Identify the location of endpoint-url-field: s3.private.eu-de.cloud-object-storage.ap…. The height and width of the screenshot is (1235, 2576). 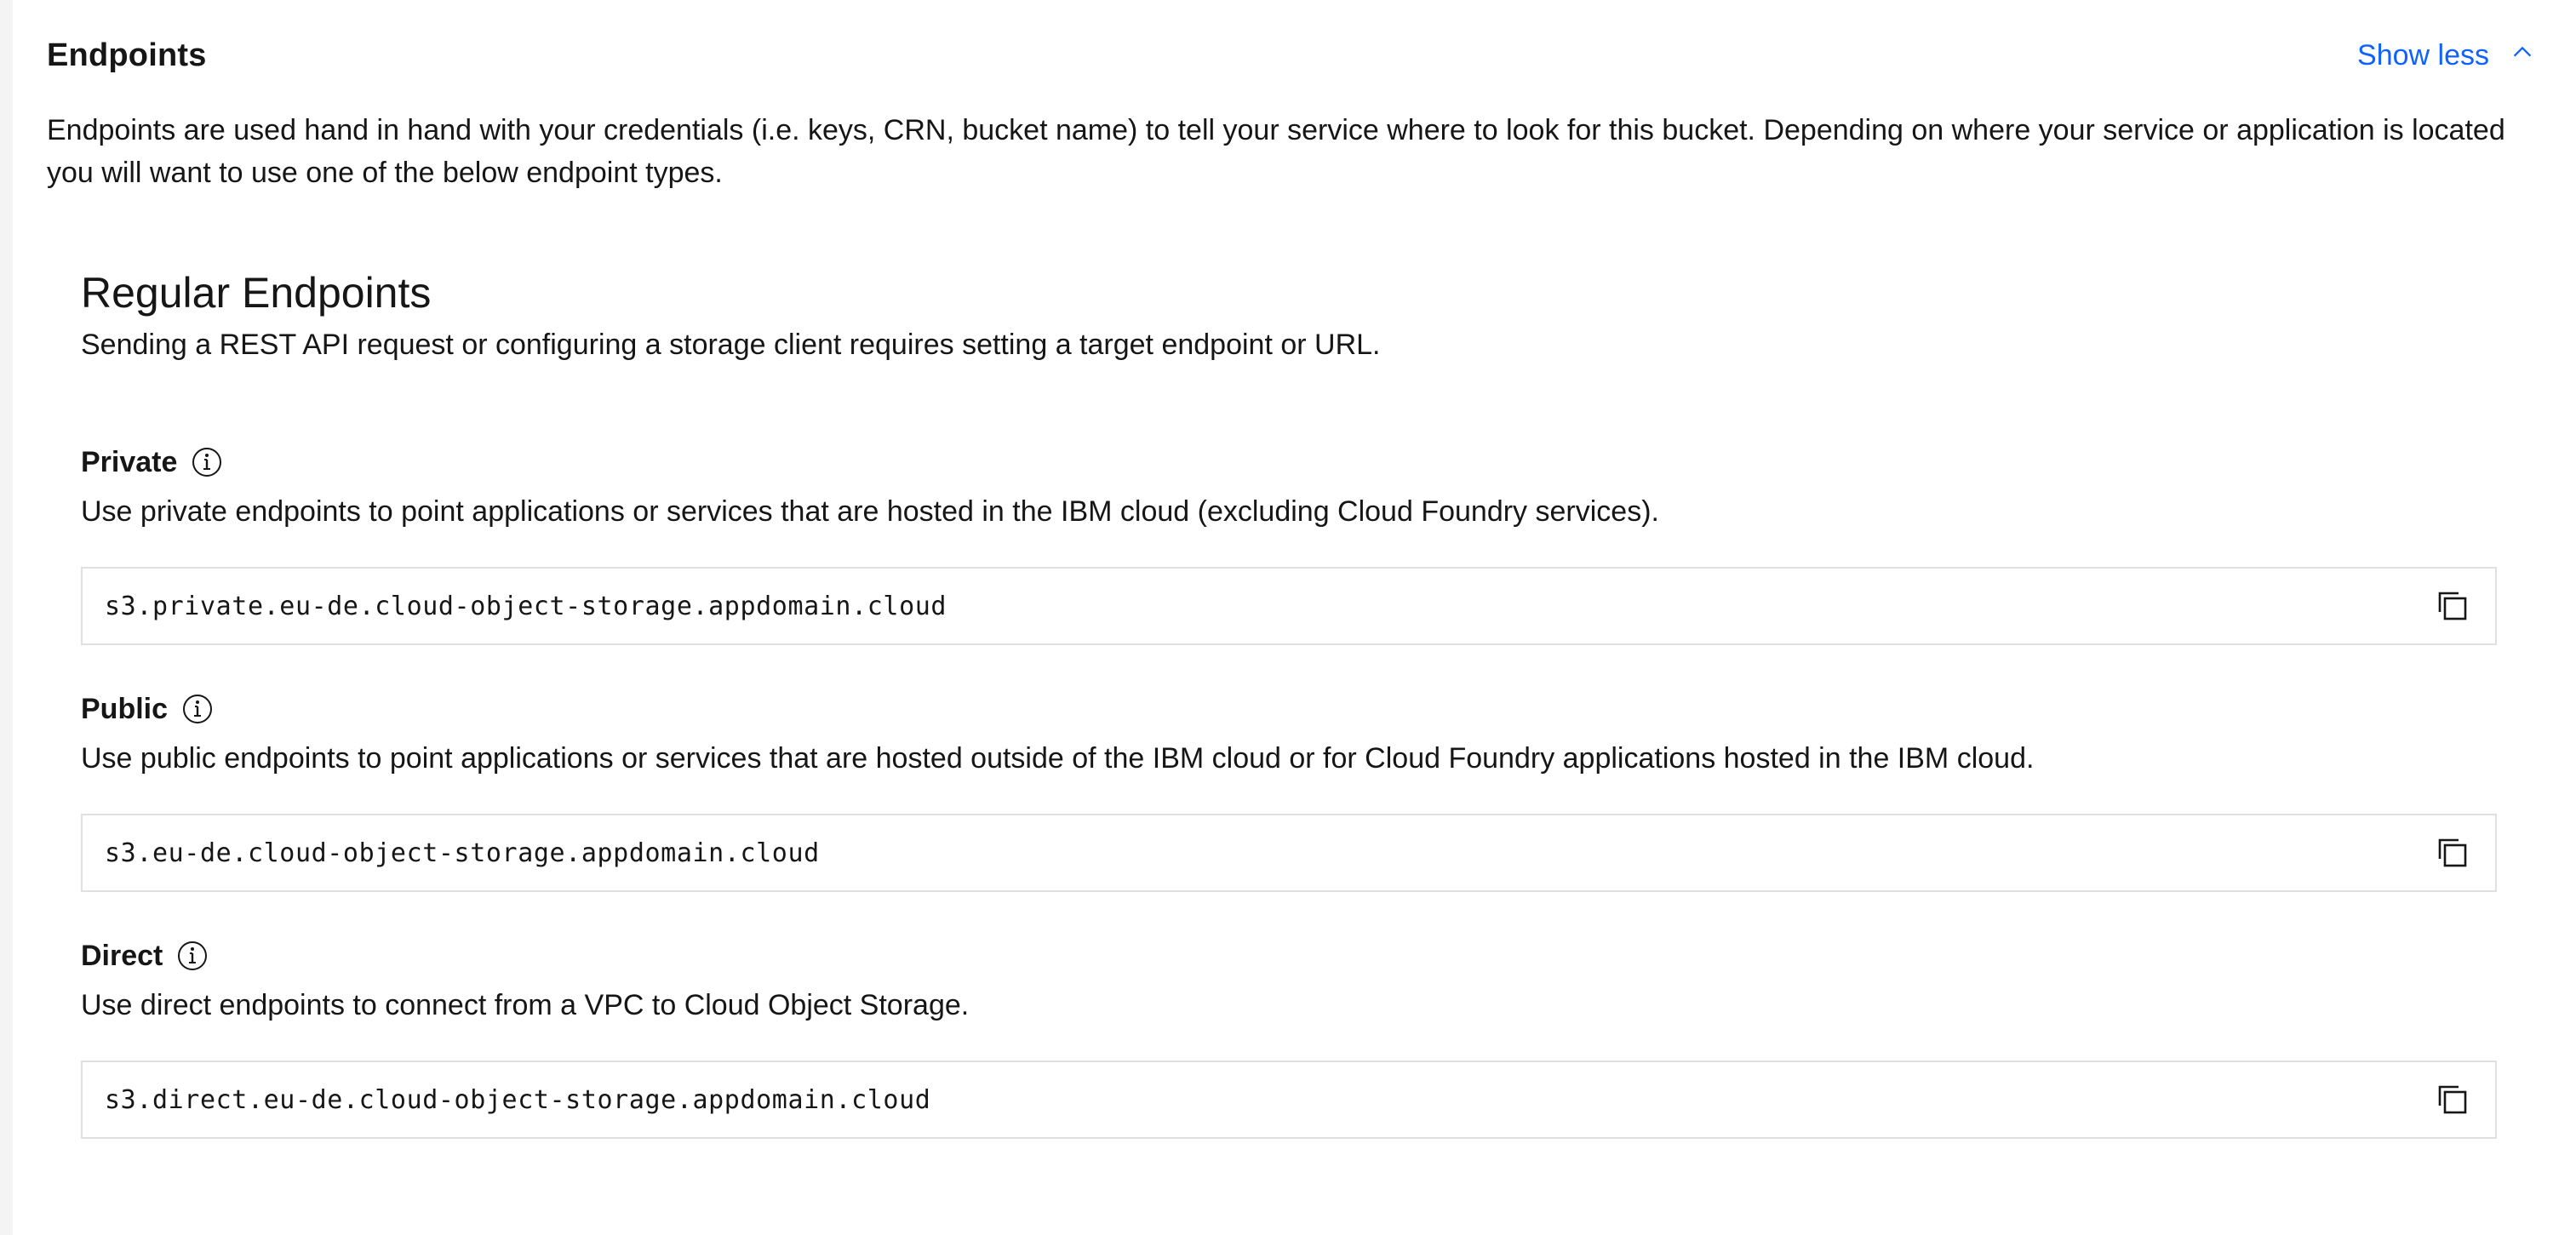
(1289, 606).